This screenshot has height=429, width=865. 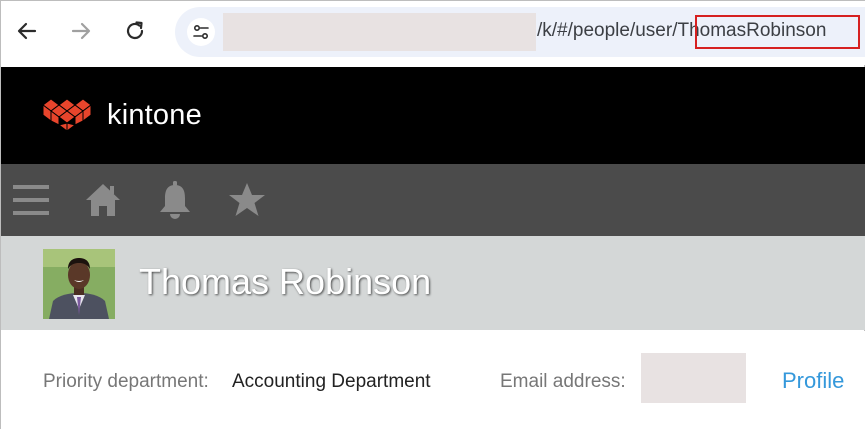 I want to click on app-logo-text: kintone, so click(x=154, y=115).